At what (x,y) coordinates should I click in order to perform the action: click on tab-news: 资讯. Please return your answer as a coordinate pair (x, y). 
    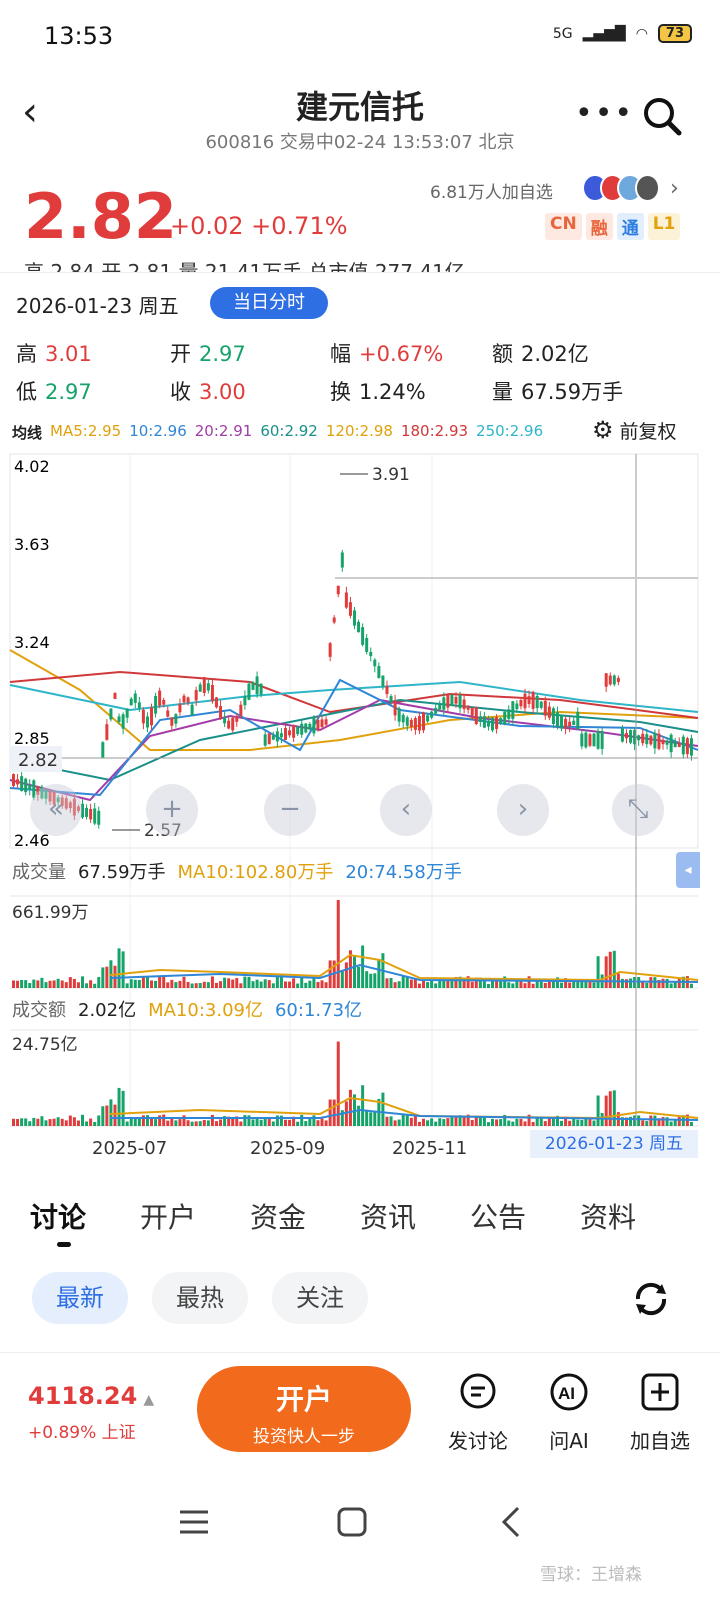
    Looking at the image, I should click on (415, 1216).